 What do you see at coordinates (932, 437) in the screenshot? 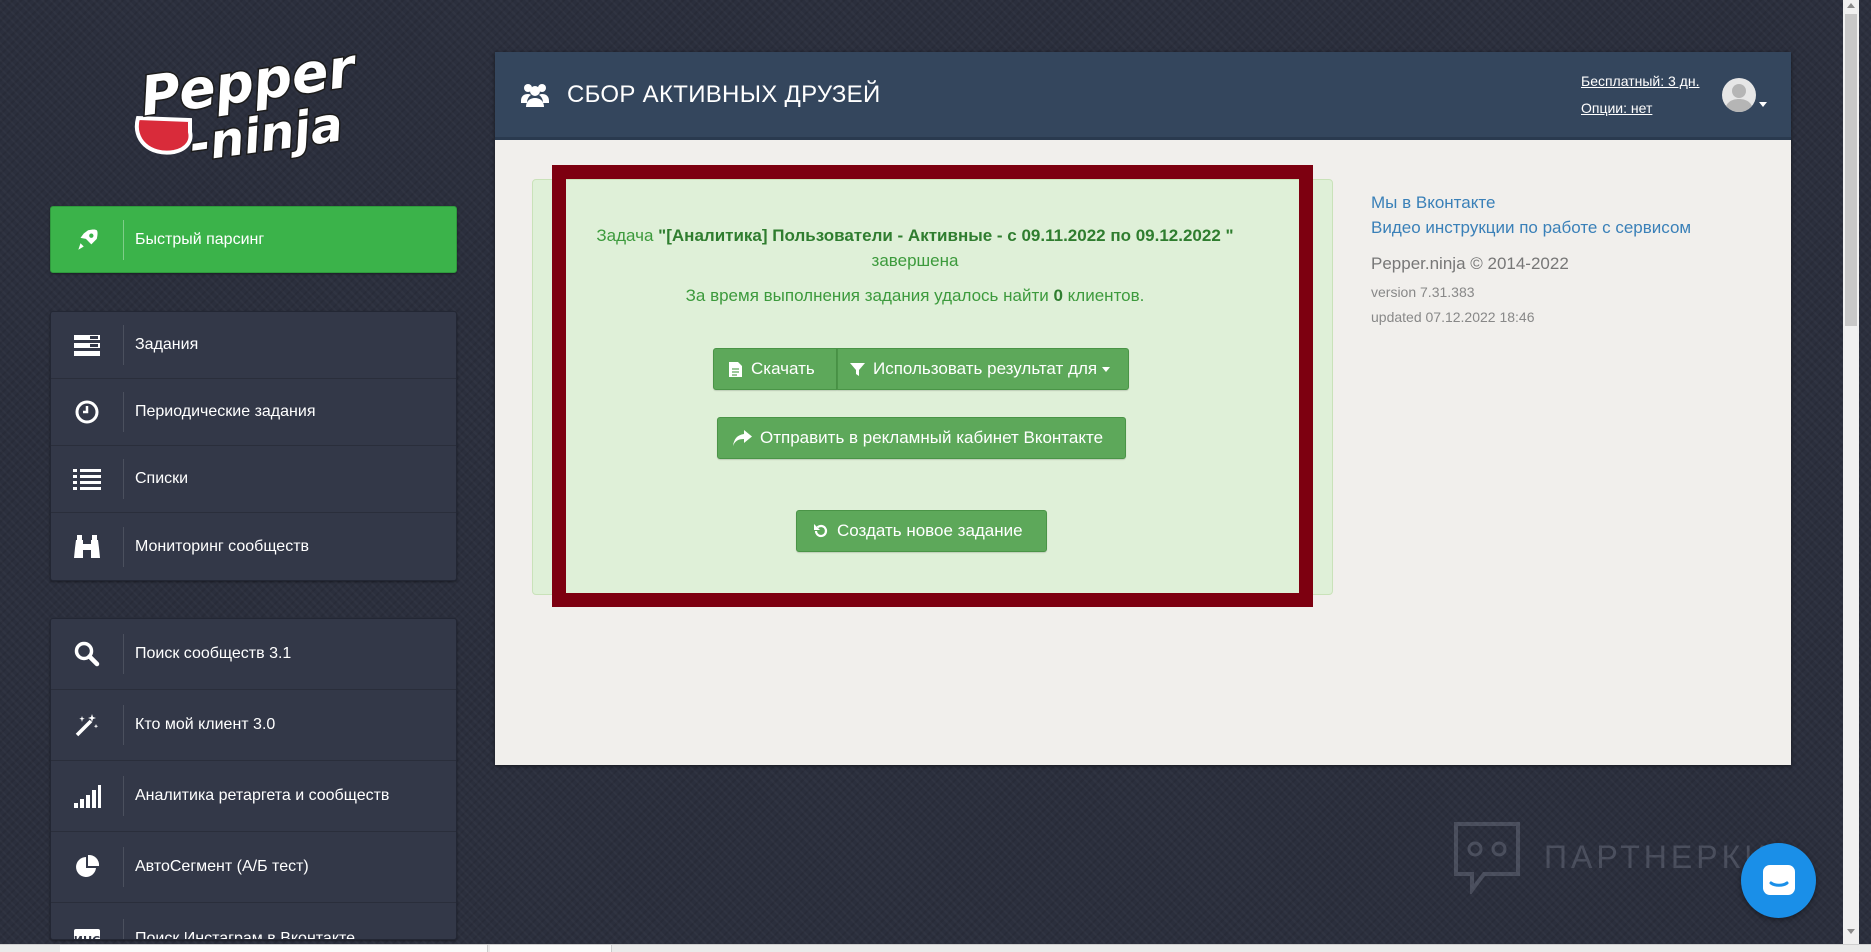
I see `send-label: Отправить в рекламный кабинет Вконтакте` at bounding box center [932, 437].